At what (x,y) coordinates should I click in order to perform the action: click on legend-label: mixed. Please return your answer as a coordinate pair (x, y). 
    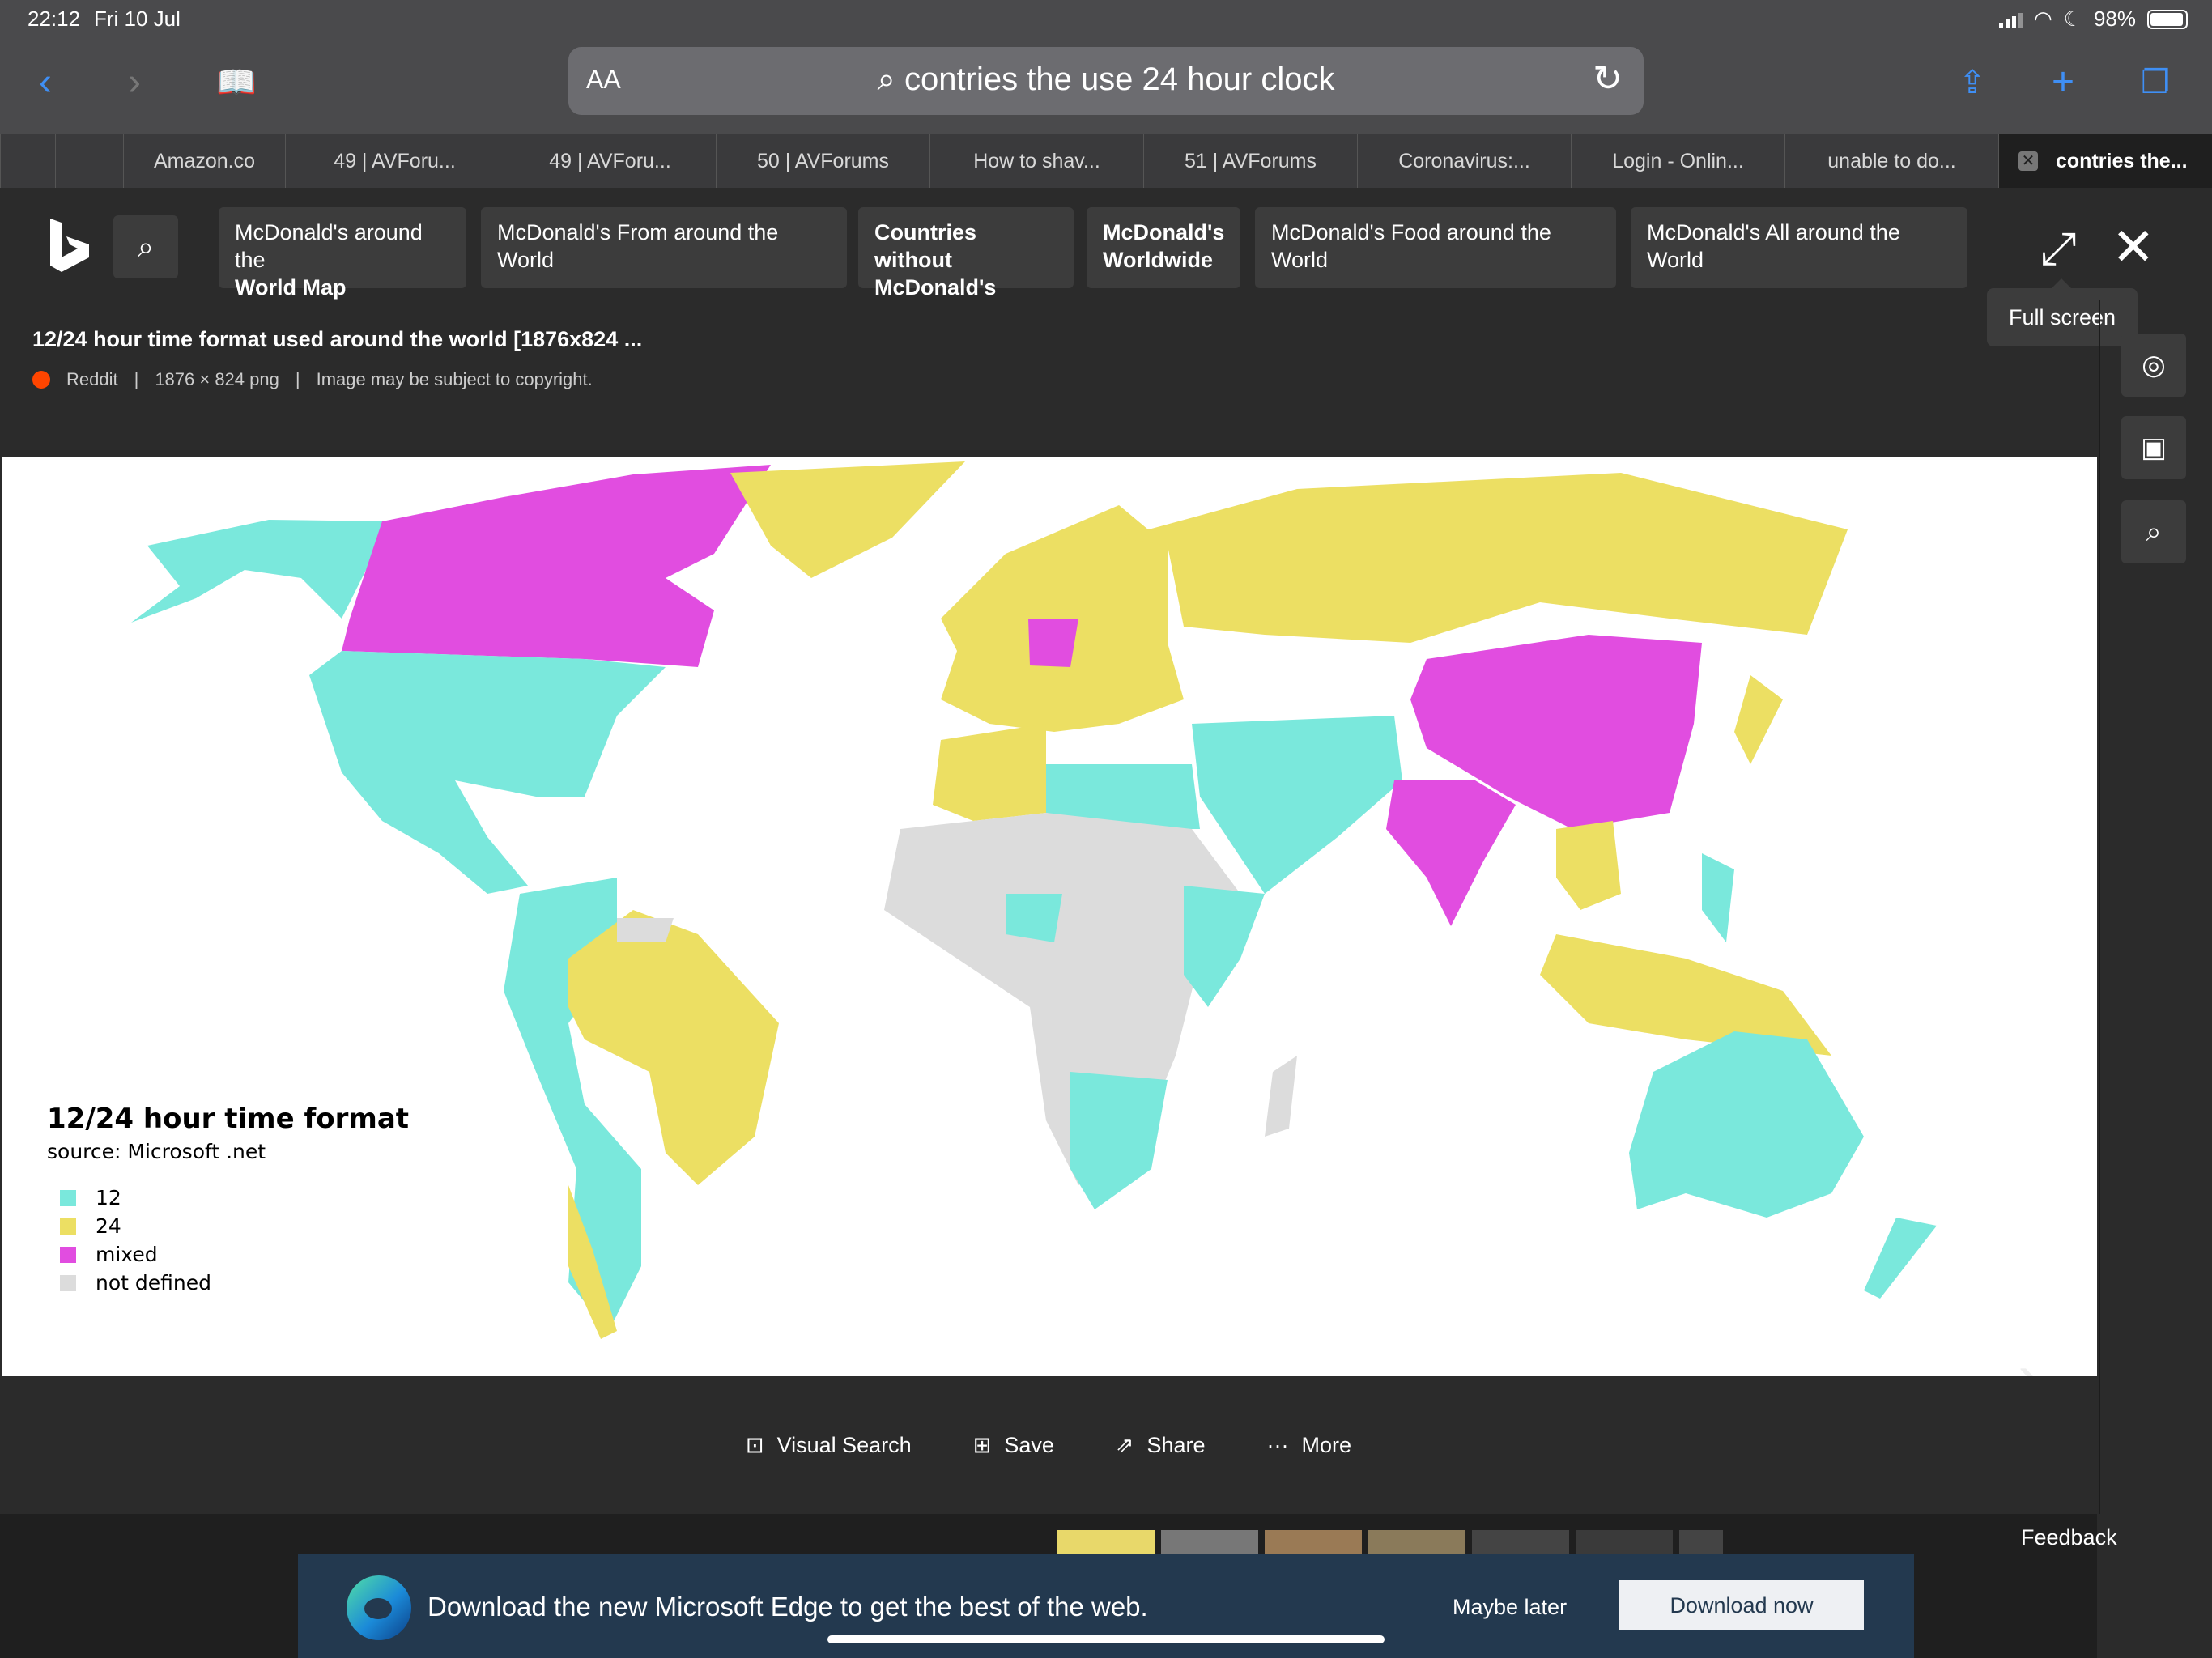
    Looking at the image, I should click on (127, 1254).